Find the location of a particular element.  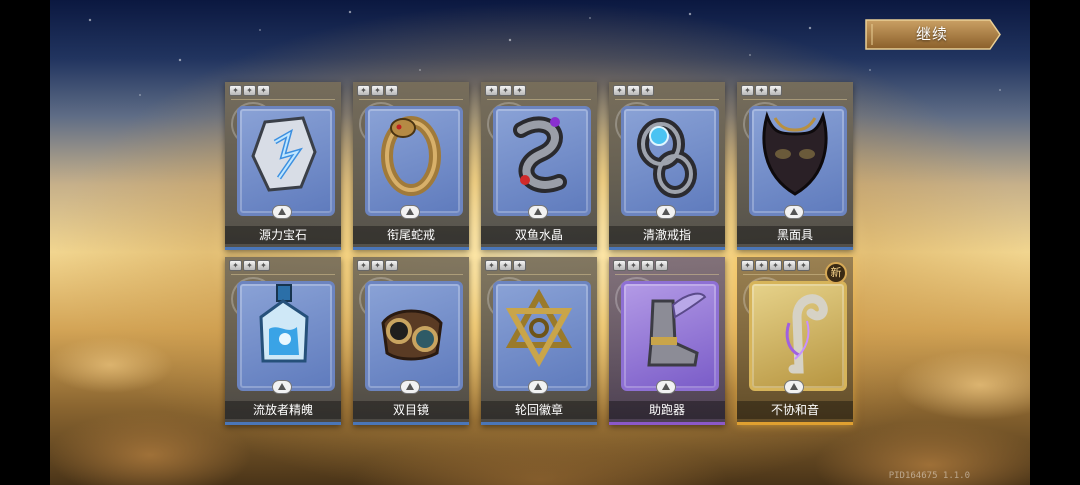

item-card: ✦ ✦ ✦ 清澈戒指 is located at coordinates (667, 166).